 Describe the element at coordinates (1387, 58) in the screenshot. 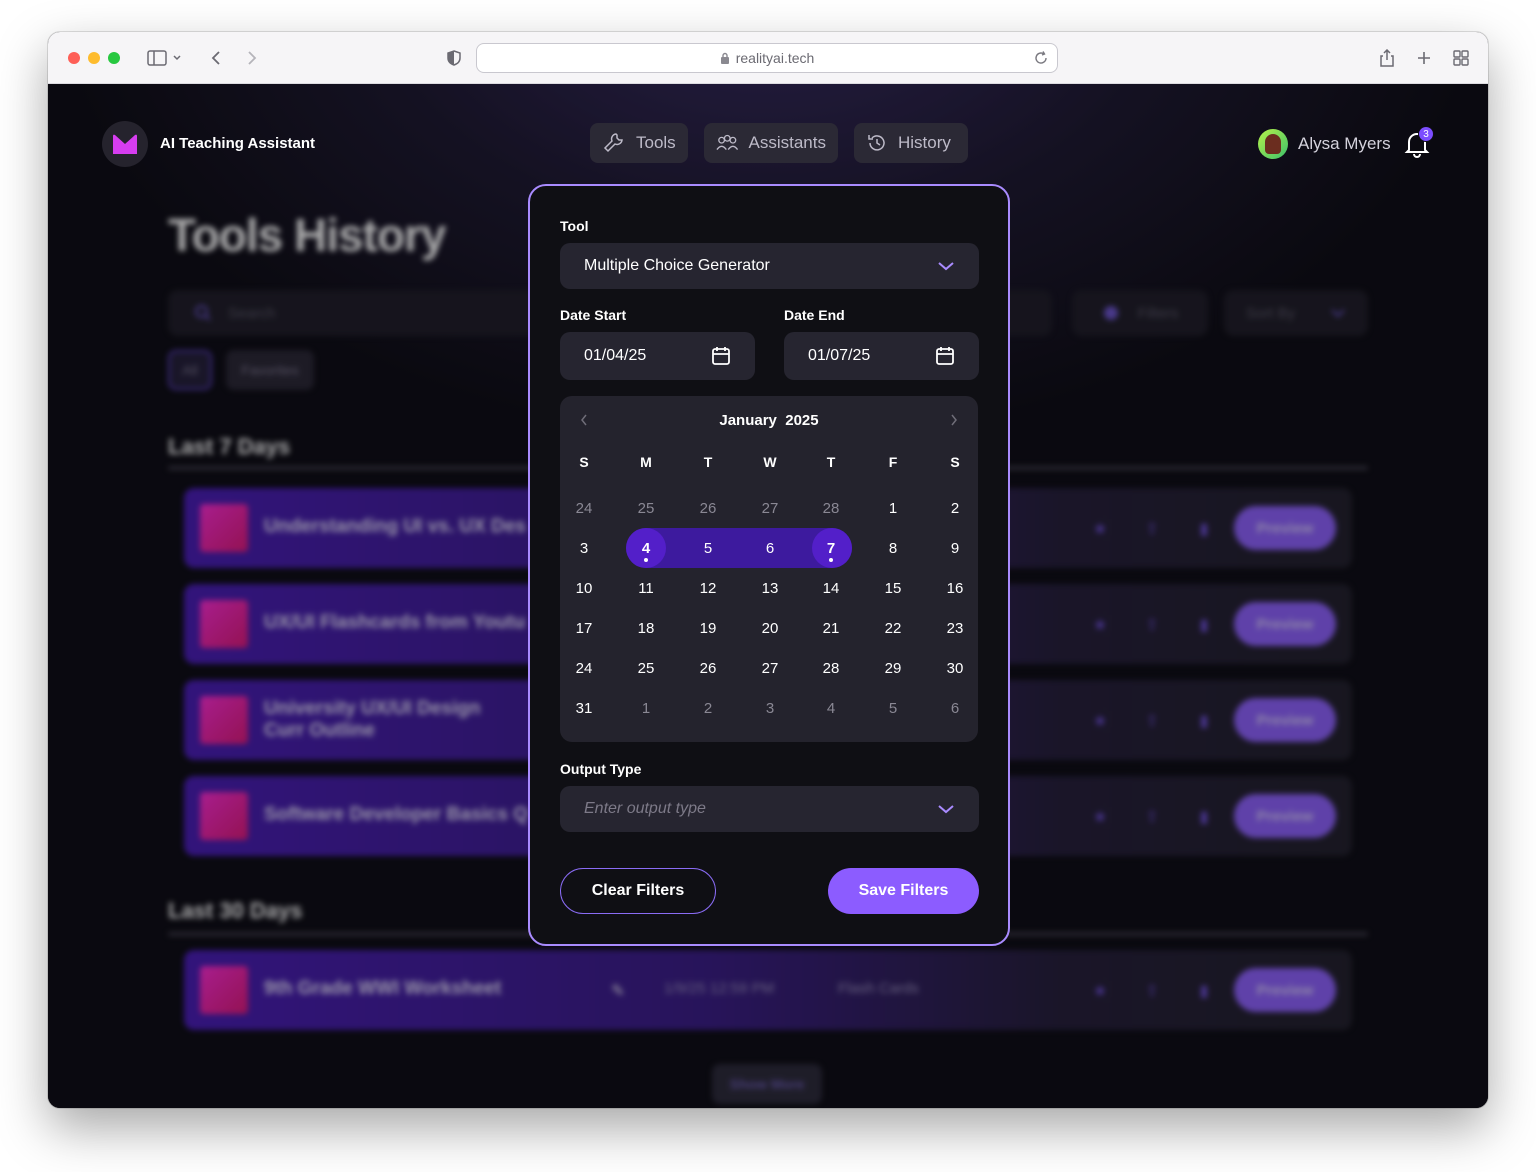

I see `share-icon` at that location.